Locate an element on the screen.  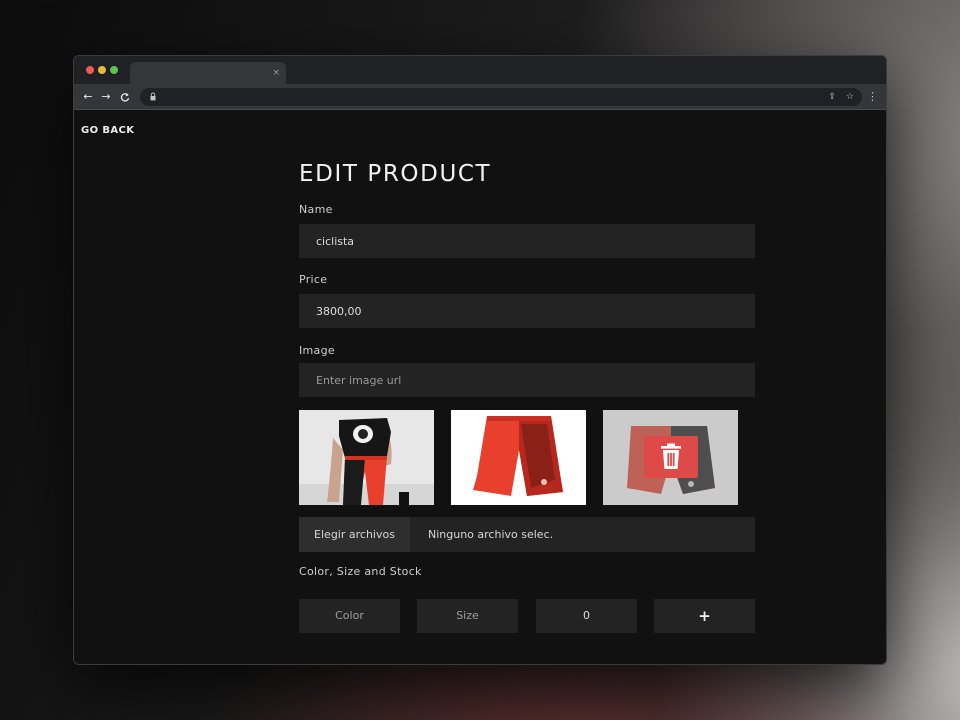
file-status-text: Ninguno archivo selec. is located at coordinates (491, 534).